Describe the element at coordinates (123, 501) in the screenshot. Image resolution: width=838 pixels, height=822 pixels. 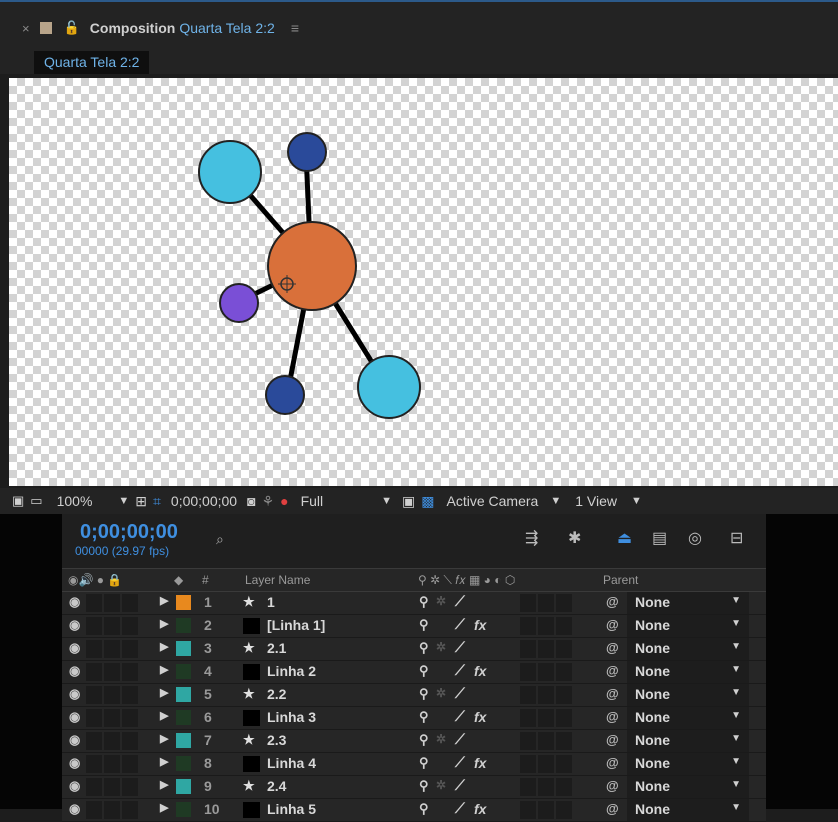
I see `zoom-dropdown-icon: ▼` at that location.